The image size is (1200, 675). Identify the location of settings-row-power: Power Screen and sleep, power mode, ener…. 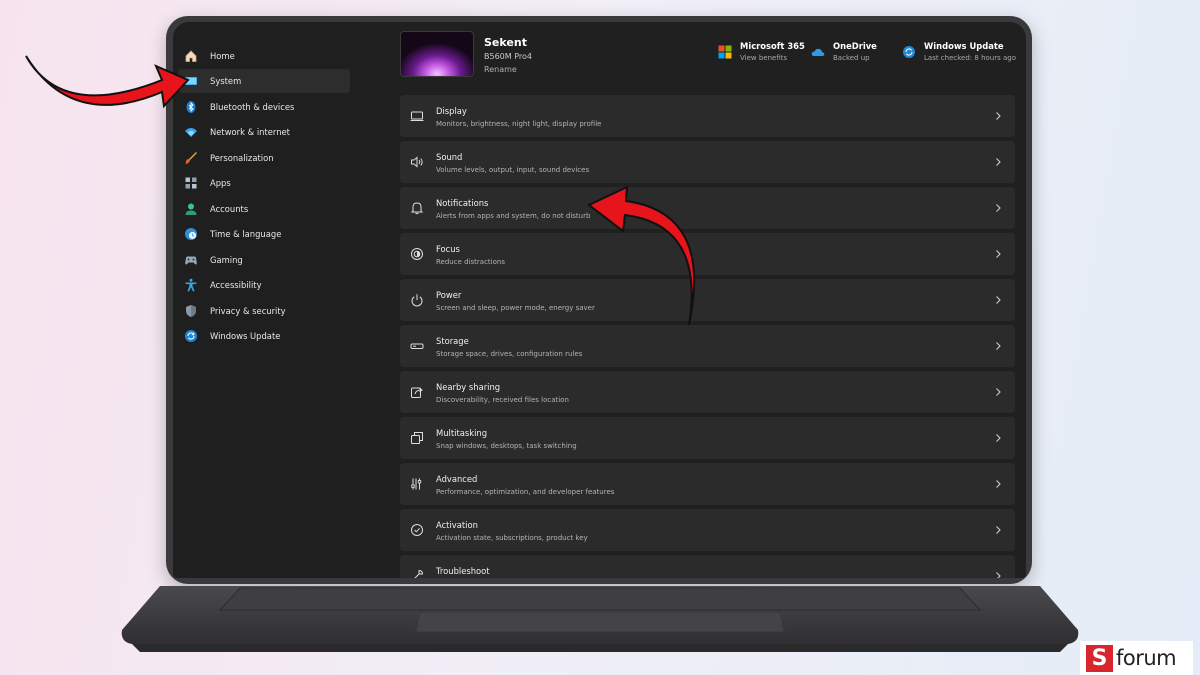
(707, 300).